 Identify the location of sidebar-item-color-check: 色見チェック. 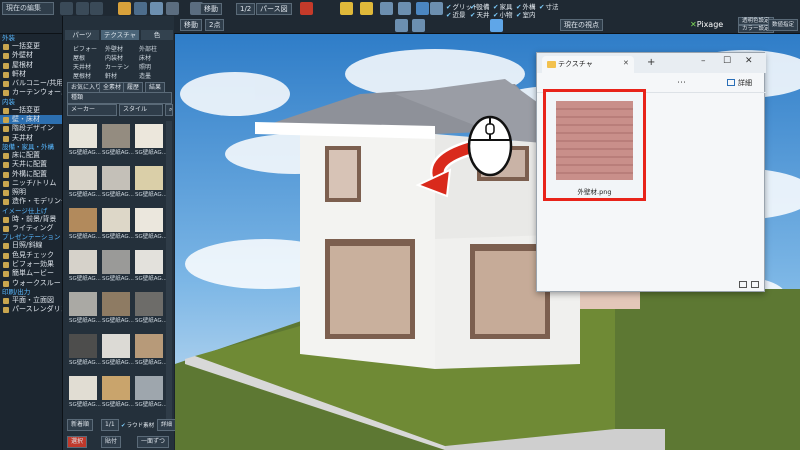
(31, 255).